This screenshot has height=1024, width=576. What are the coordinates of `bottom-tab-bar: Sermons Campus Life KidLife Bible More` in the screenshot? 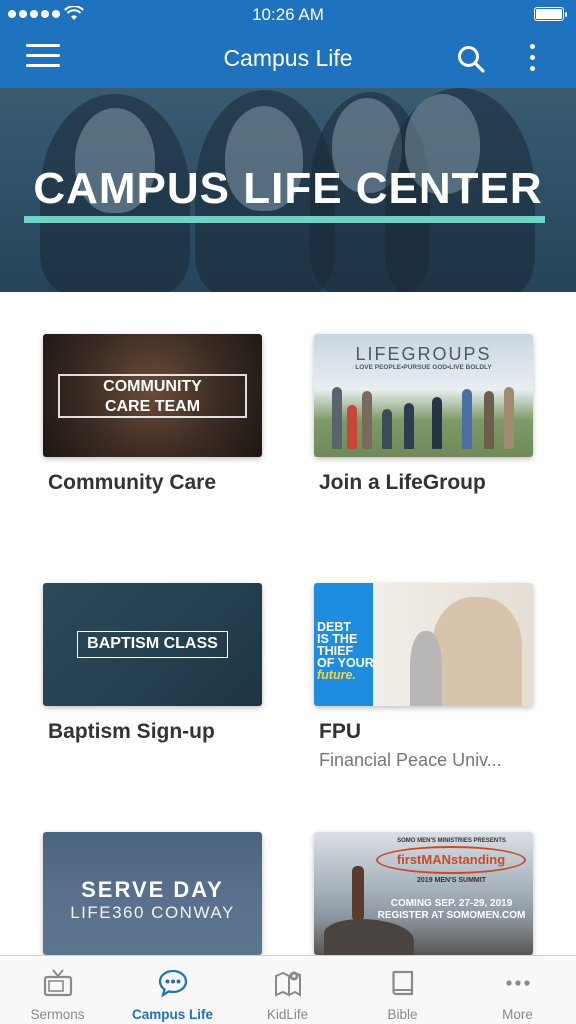 It's located at (288, 989).